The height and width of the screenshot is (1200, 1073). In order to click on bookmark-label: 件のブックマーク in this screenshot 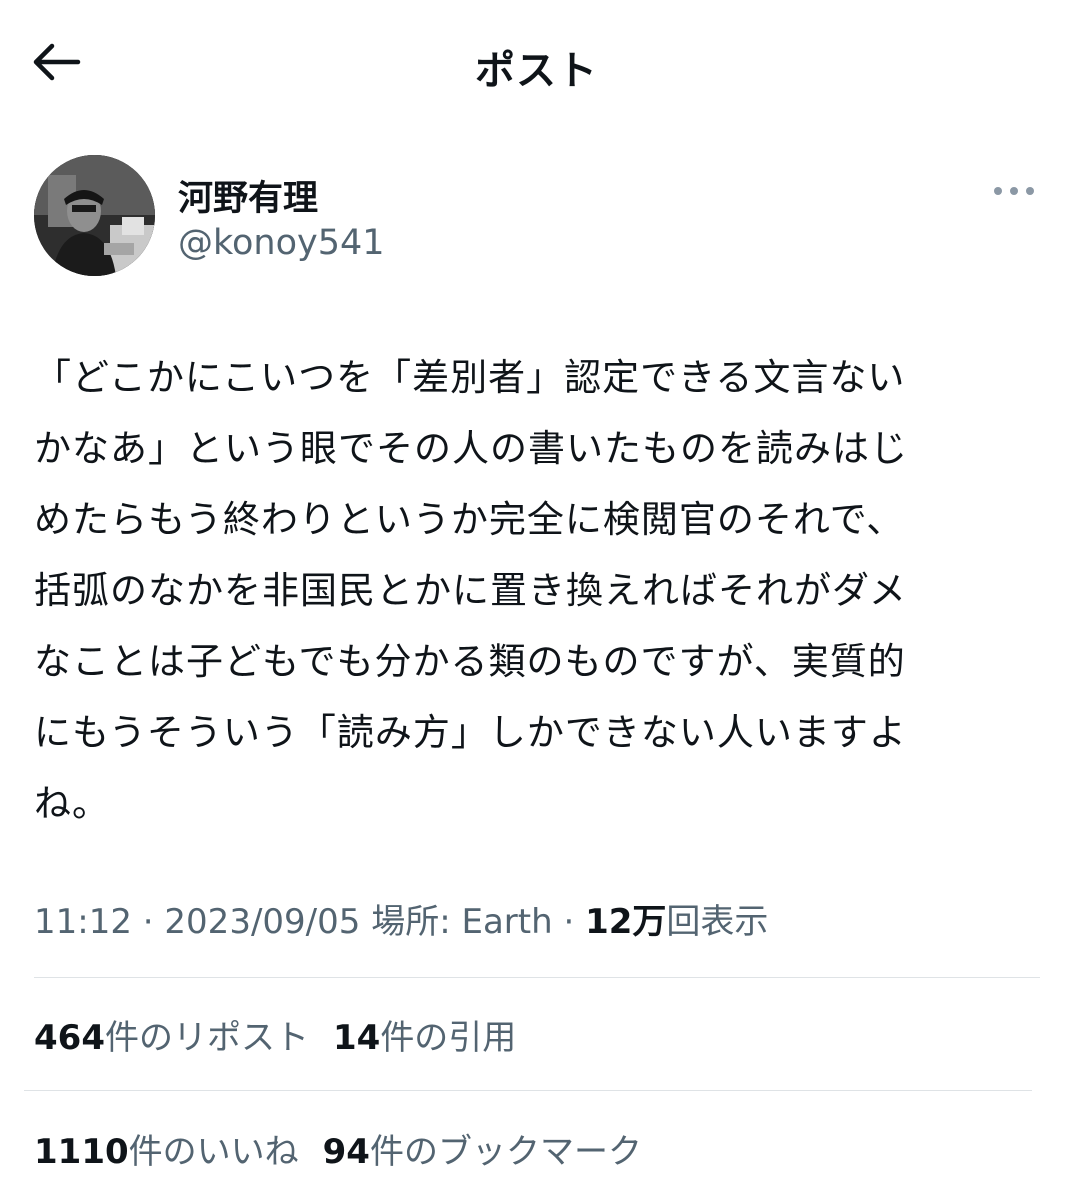, I will do `click(505, 1152)`.